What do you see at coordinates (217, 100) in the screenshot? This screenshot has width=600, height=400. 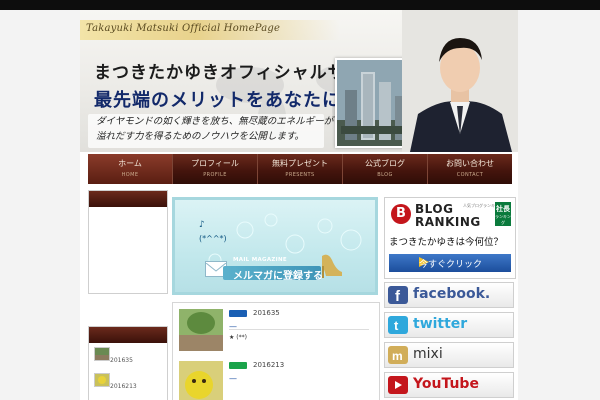 I see `site-subtitle: 最先端のメリットをあなたに` at bounding box center [217, 100].